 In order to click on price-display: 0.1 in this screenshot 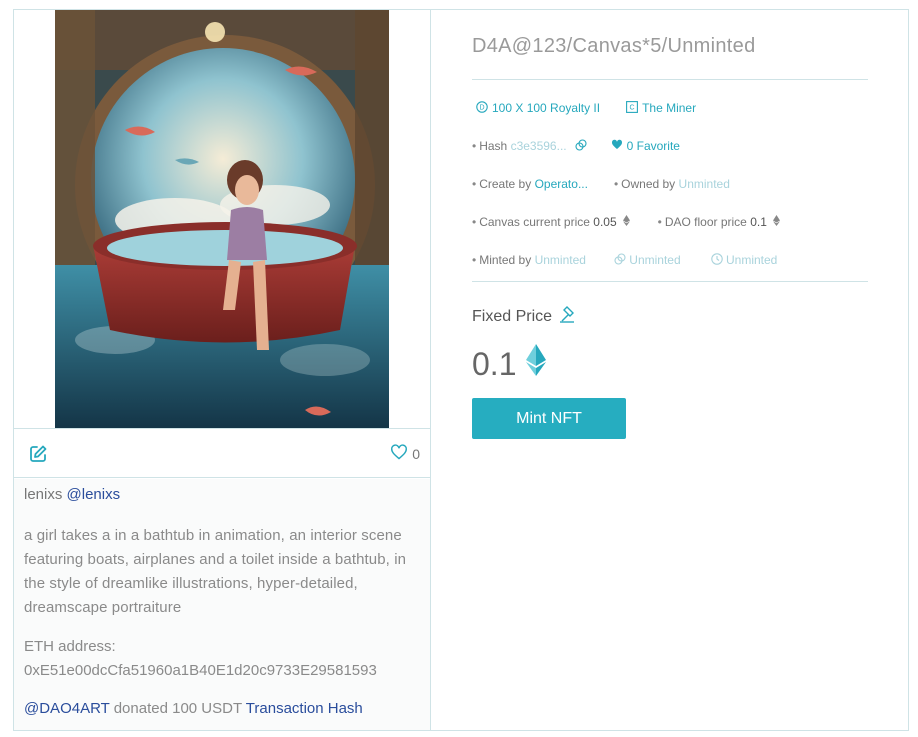, I will do `click(509, 364)`.